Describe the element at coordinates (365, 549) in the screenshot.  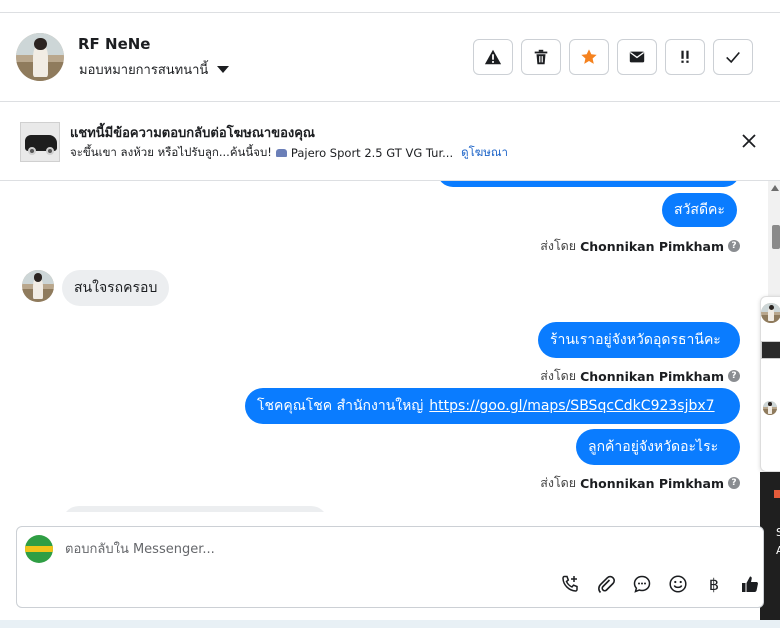
I see `reply-input` at that location.